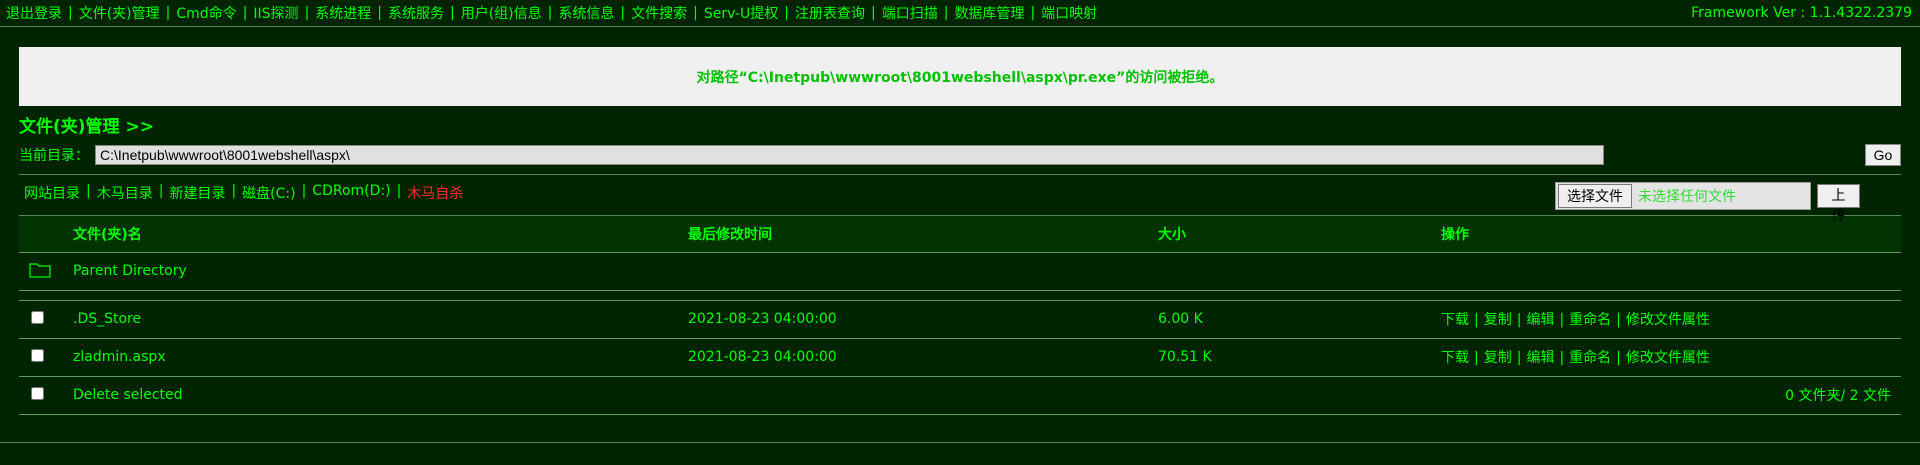 The image size is (1920, 465). I want to click on go-button: Go, so click(1883, 155).